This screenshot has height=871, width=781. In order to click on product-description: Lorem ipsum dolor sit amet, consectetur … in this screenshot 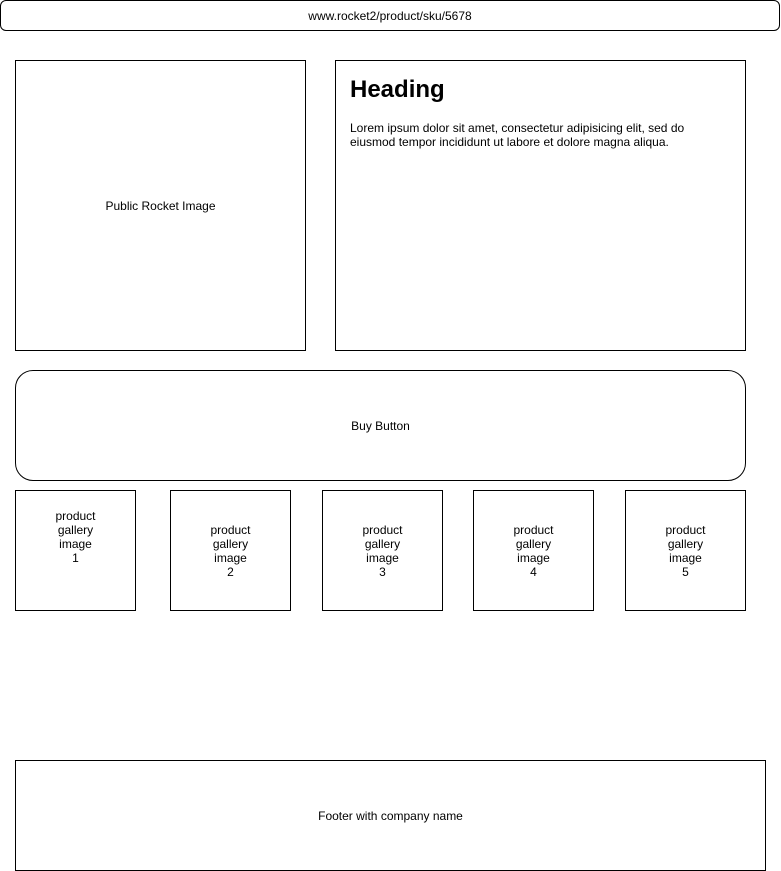, I will do `click(517, 135)`.